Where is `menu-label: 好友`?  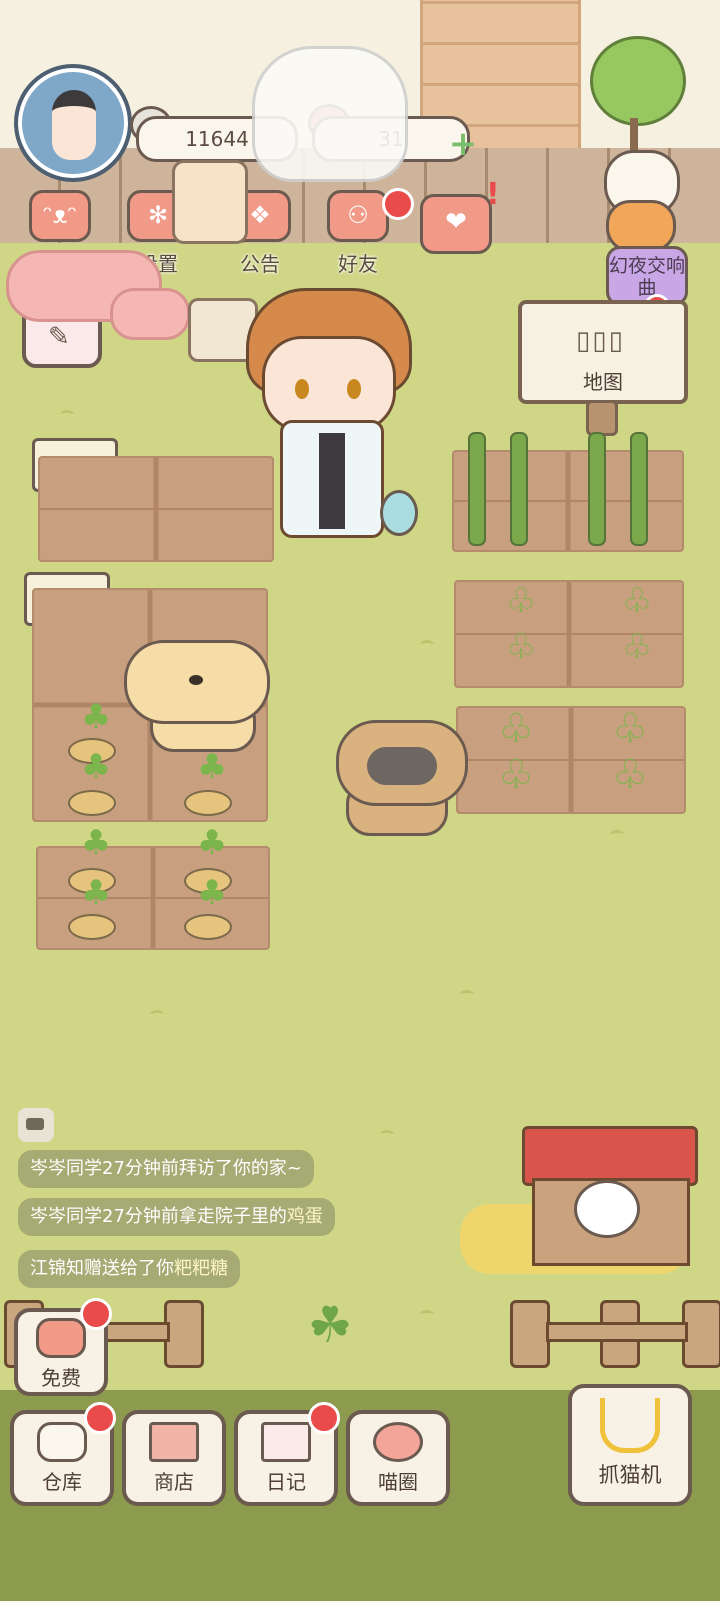
menu-label: 好友 is located at coordinates (358, 264).